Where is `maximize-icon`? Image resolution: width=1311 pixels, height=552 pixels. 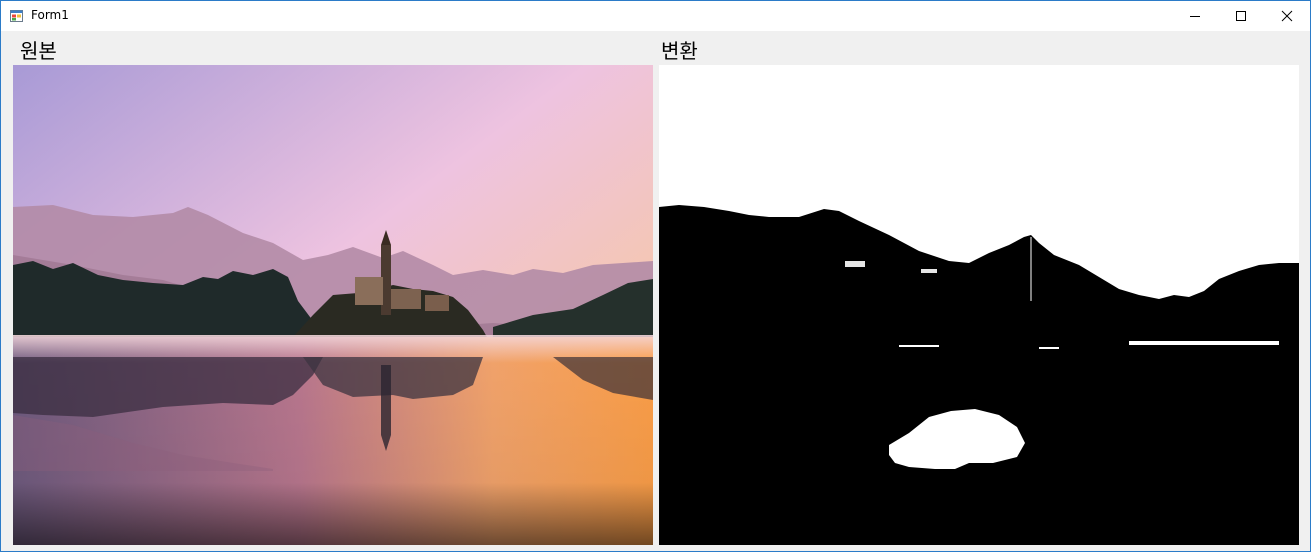 maximize-icon is located at coordinates (1241, 16).